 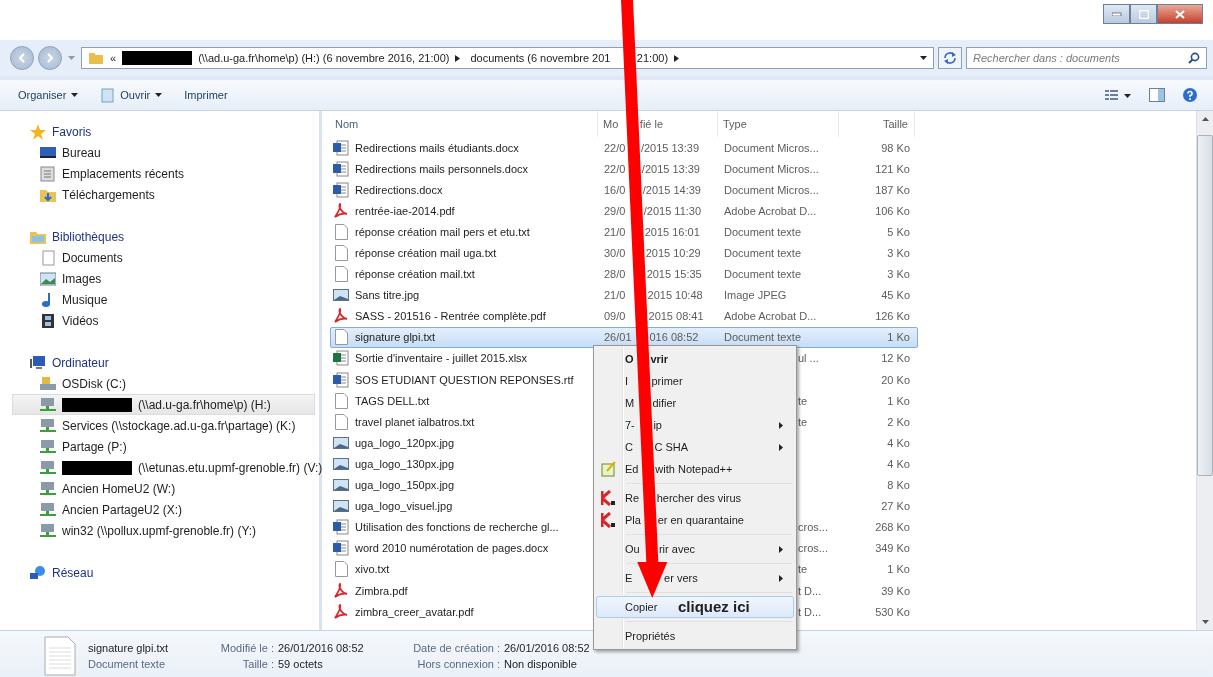 I want to click on sidebar-item: OSDisk (C:), so click(x=159, y=383).